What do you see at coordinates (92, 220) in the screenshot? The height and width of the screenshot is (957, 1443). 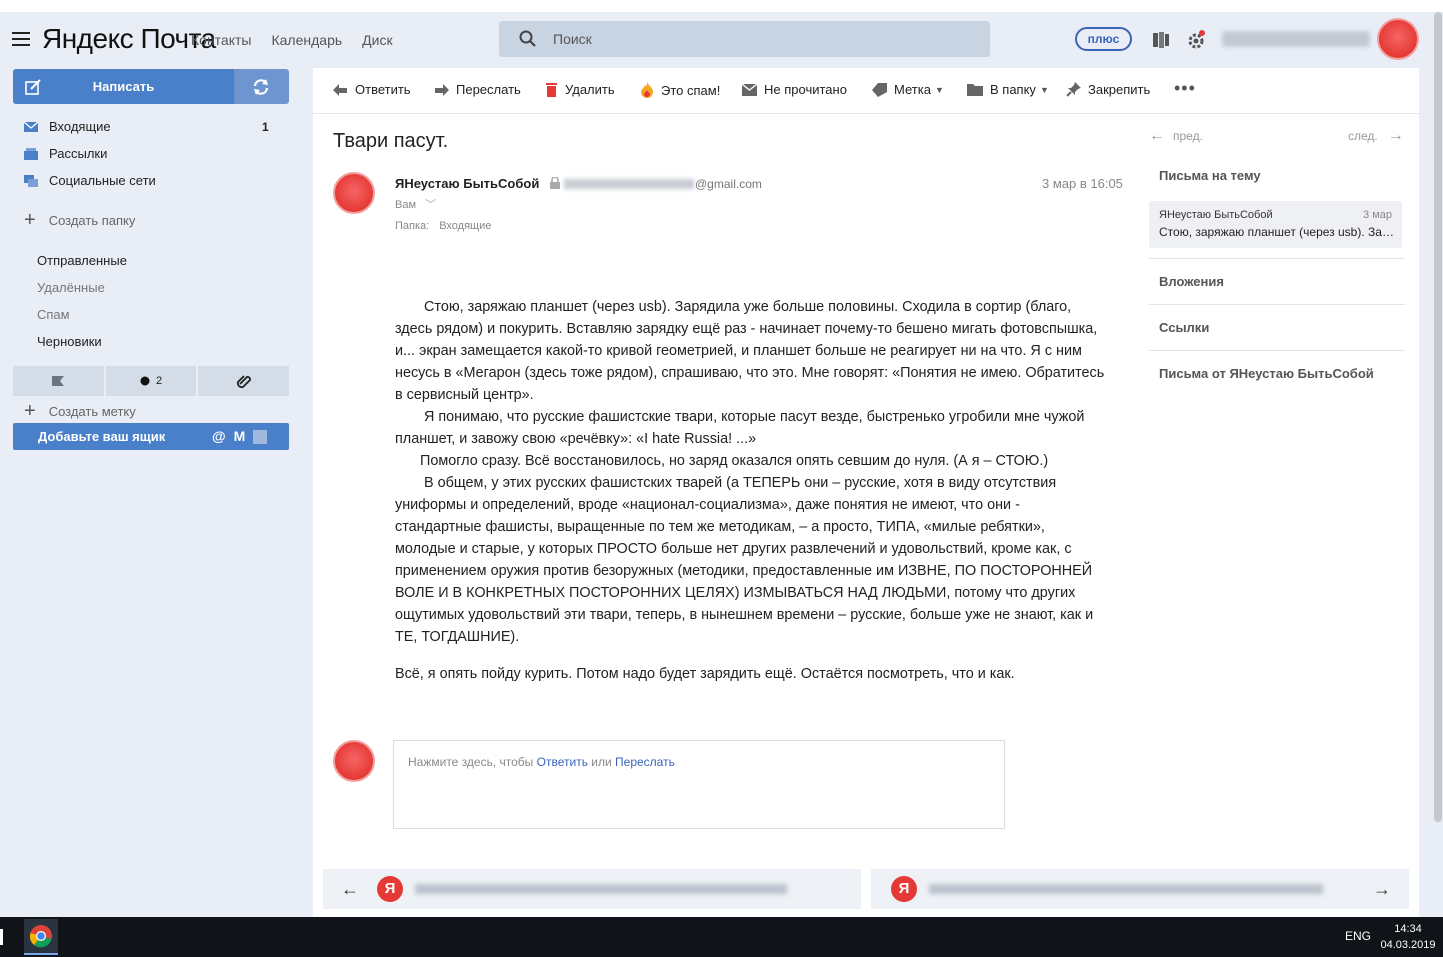 I see `create-folder-label: Создать папку` at bounding box center [92, 220].